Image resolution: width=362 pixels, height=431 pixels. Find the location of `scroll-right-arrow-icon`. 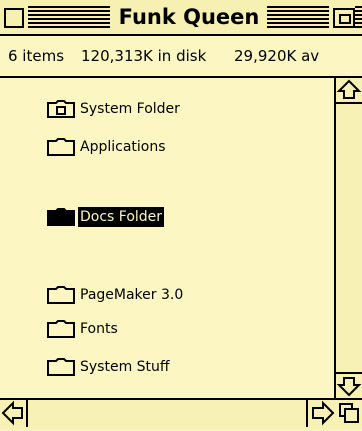

scroll-right-arrow-icon is located at coordinates (321, 413).